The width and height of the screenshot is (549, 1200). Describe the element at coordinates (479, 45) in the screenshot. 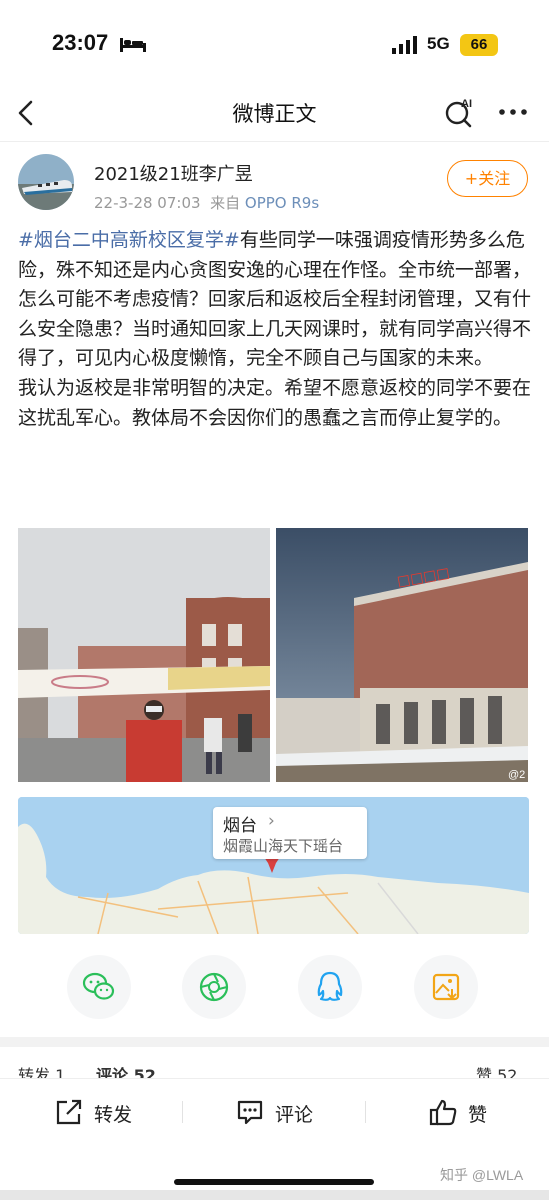

I see `battery-indicator: 66` at that location.